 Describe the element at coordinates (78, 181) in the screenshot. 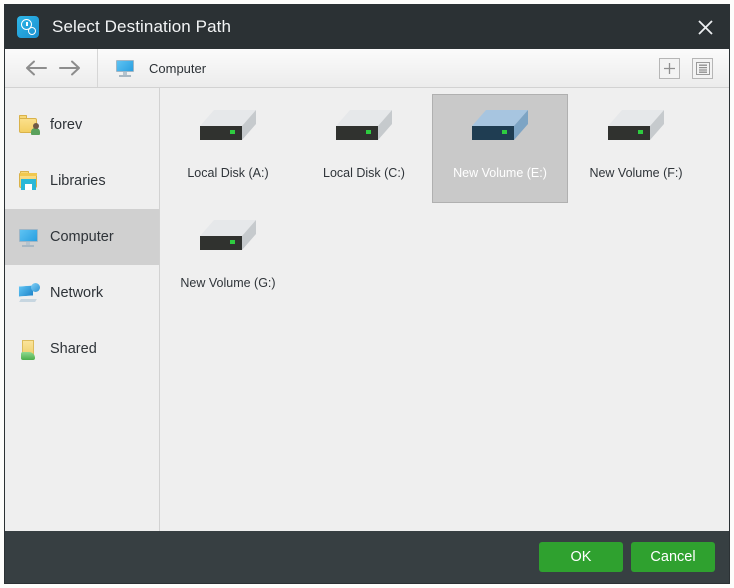

I see `sidebar-item-label: Libraries` at that location.